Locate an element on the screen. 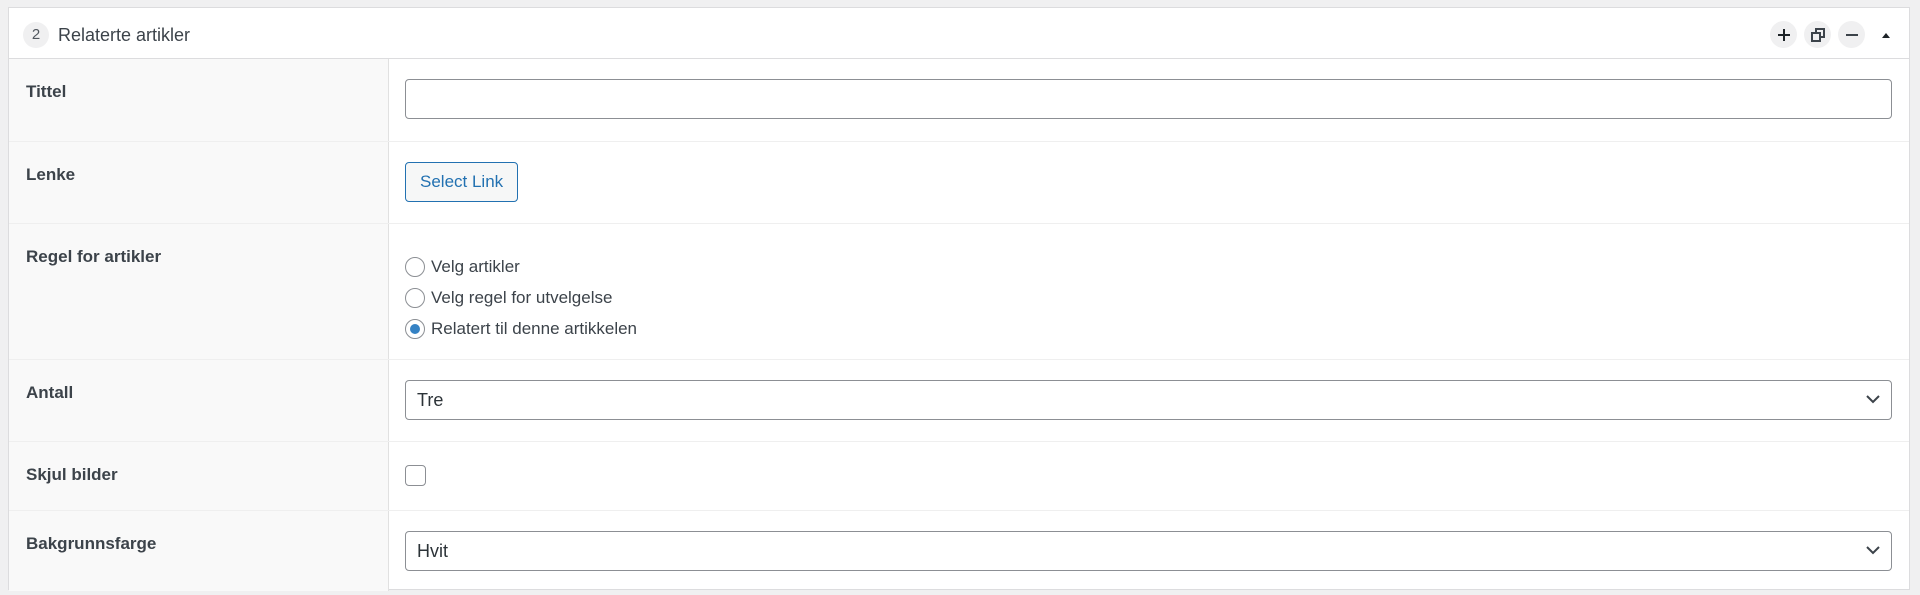  minus-icon is located at coordinates (1851, 34).